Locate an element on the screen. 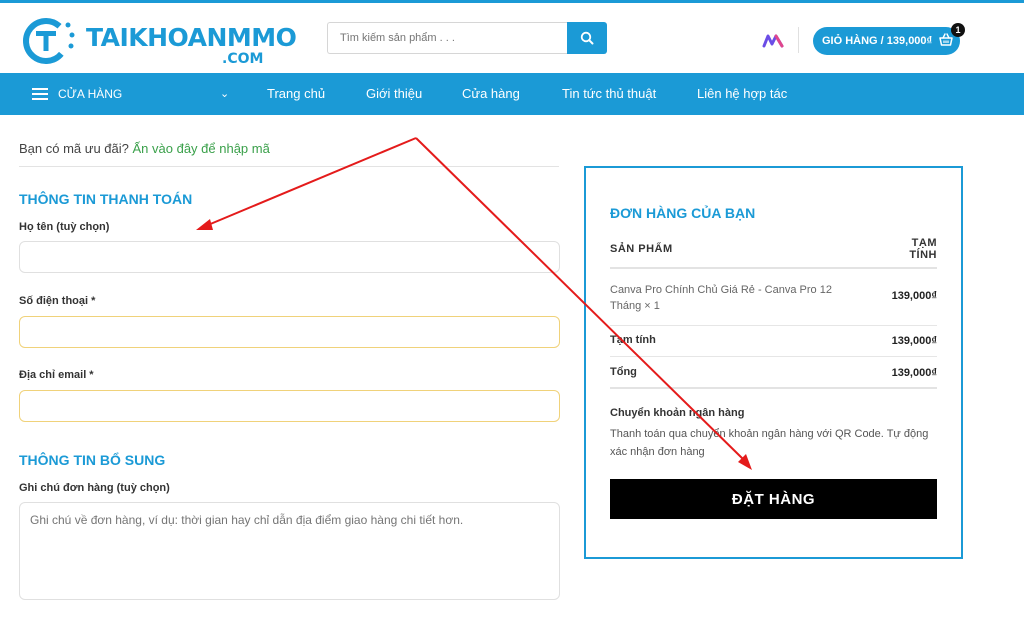 The image size is (1024, 620). site-logo: TAIKHOANMMO .COM is located at coordinates (159, 41).